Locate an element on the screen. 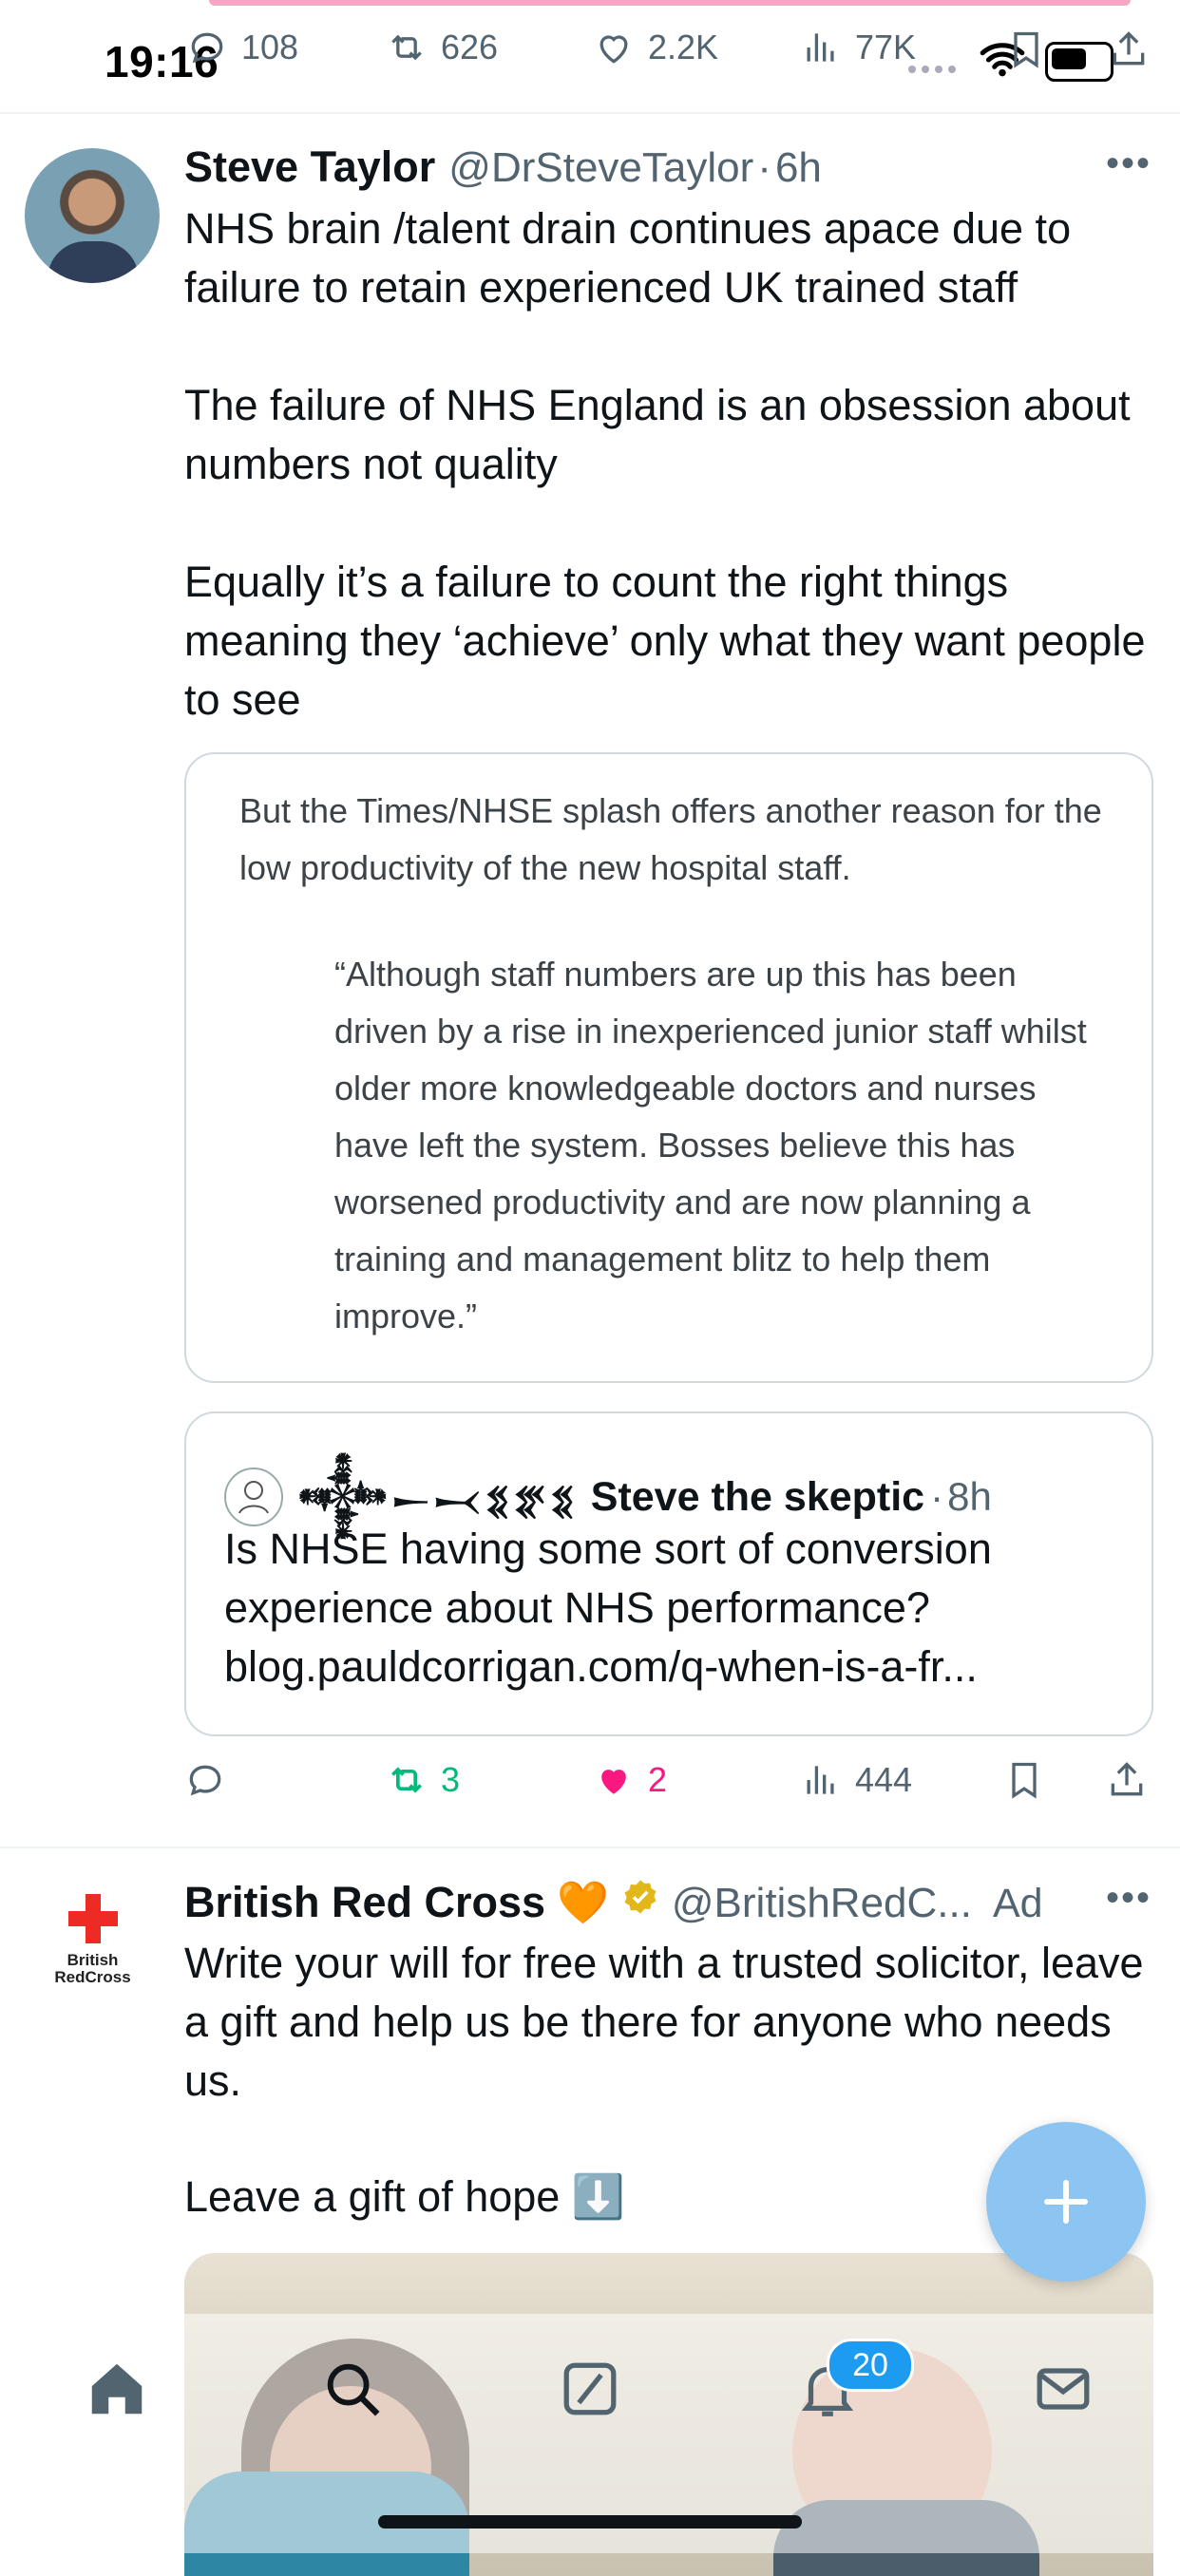  quoted-tweet-avatar is located at coordinates (253, 1497).